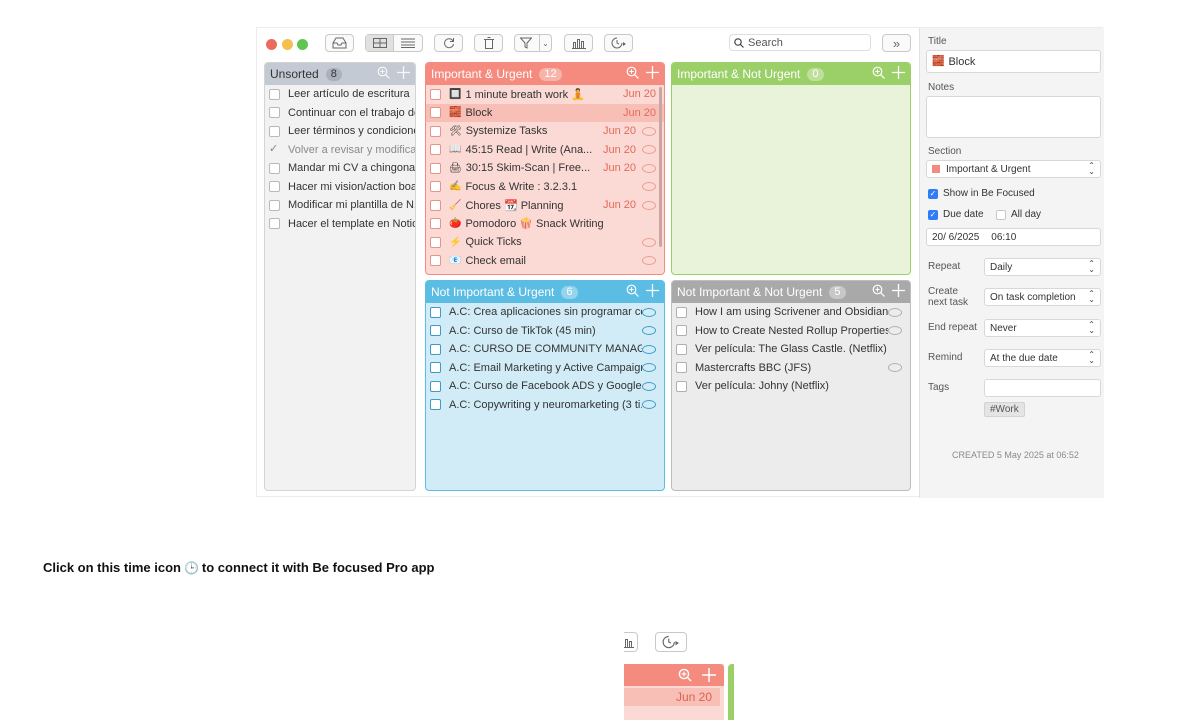 This screenshot has width=1200, height=726. Describe the element at coordinates (1042, 267) in the screenshot. I see `repeat-select: Daily ⌃ ⌄` at that location.